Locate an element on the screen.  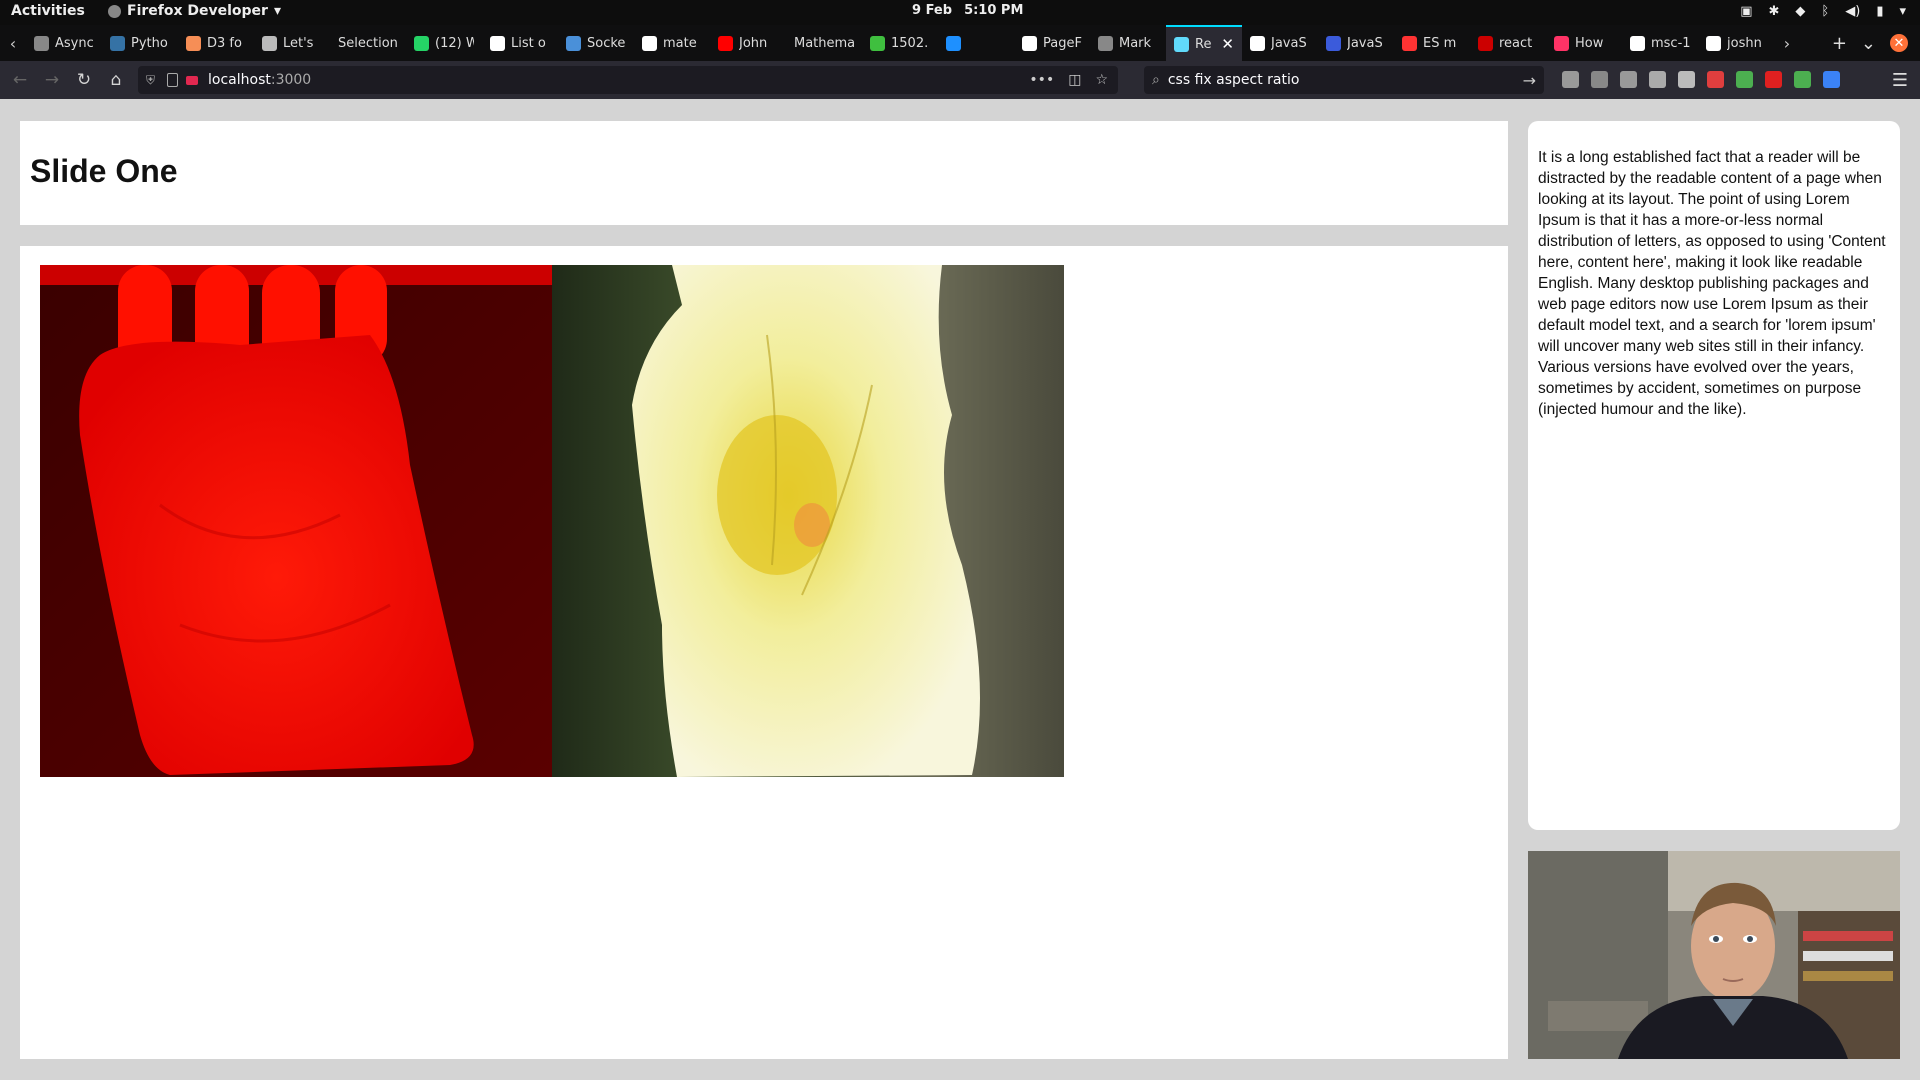
camera-sharing-icon is located at coordinates (192, 80).